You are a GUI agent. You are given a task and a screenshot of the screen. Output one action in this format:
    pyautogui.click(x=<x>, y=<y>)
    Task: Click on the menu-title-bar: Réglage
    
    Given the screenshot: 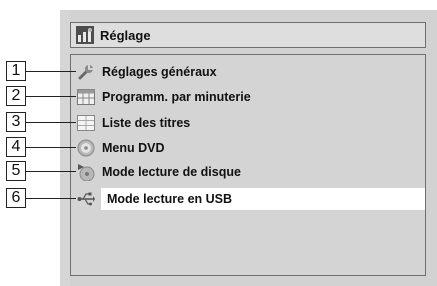 What is the action you would take?
    pyautogui.click(x=248, y=35)
    